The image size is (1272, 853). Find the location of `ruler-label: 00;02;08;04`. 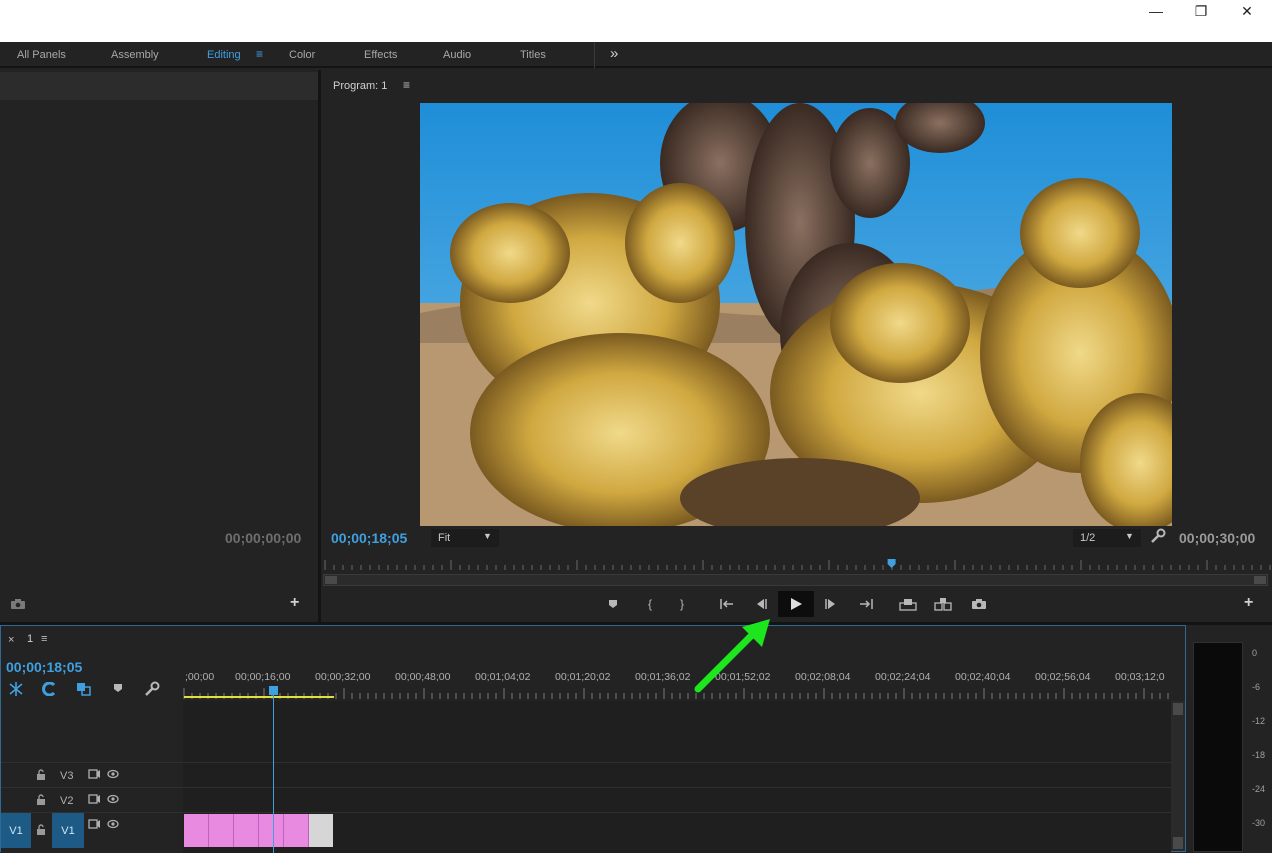

ruler-label: 00;02;08;04 is located at coordinates (823, 677).